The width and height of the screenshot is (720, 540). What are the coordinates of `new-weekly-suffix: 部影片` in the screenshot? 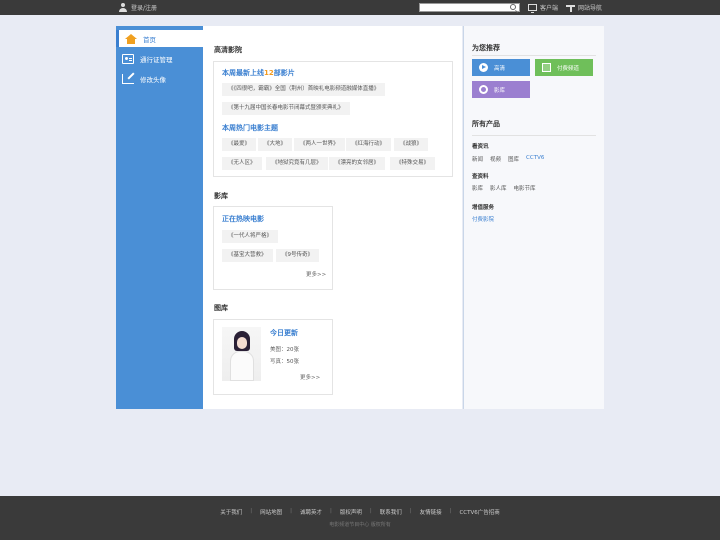 It's located at (284, 73).